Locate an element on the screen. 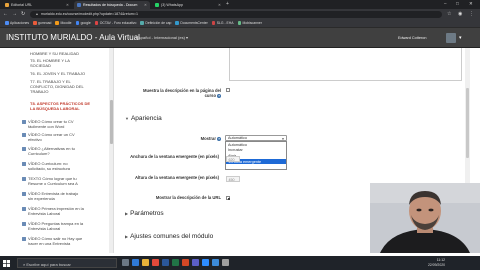 The width and height of the screenshot is (480, 270). course-nav-subitem-label: solicitado, su estructura is located at coordinates (49, 168).